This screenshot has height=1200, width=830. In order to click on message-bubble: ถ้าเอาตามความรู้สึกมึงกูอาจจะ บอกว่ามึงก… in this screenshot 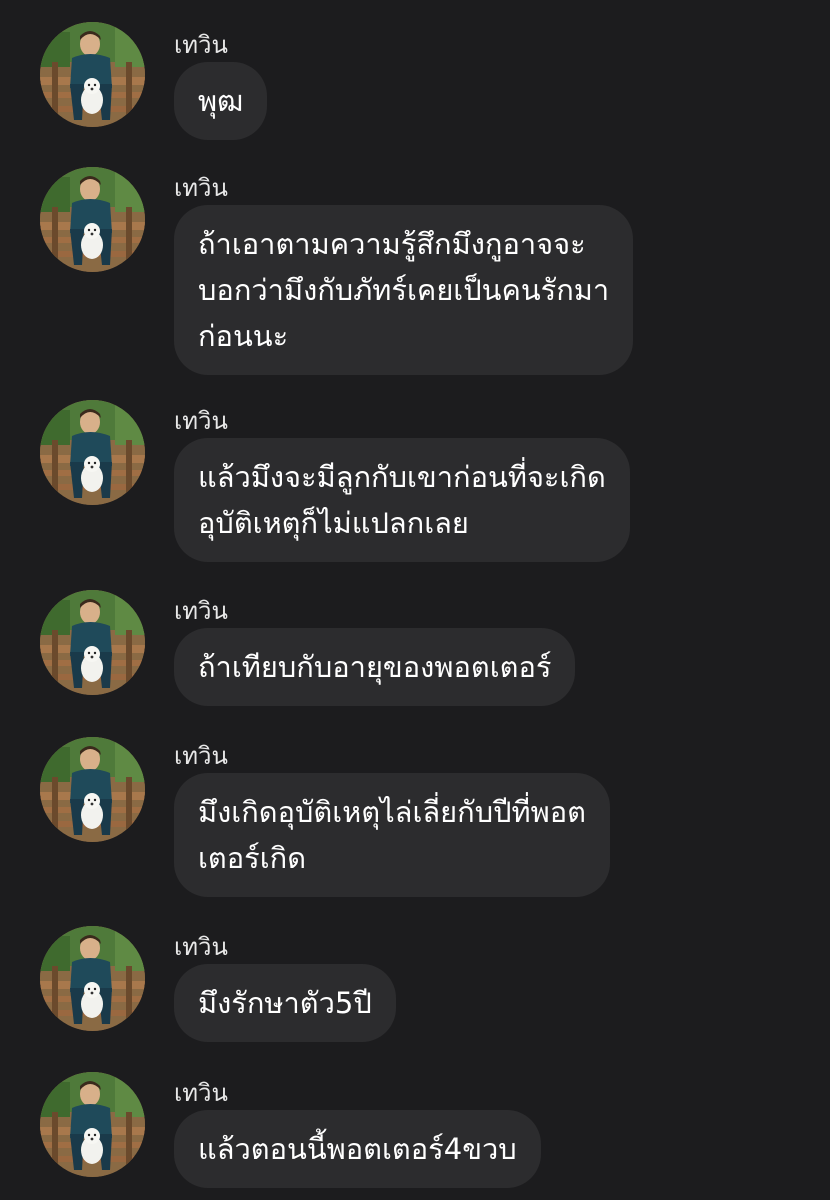, I will do `click(404, 290)`.